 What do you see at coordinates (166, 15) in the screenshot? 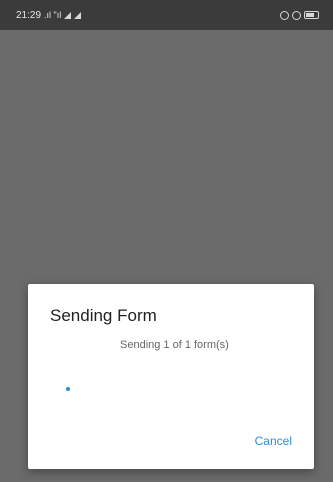
I see `status-bar: 21:29 .ıl "ıl` at bounding box center [166, 15].